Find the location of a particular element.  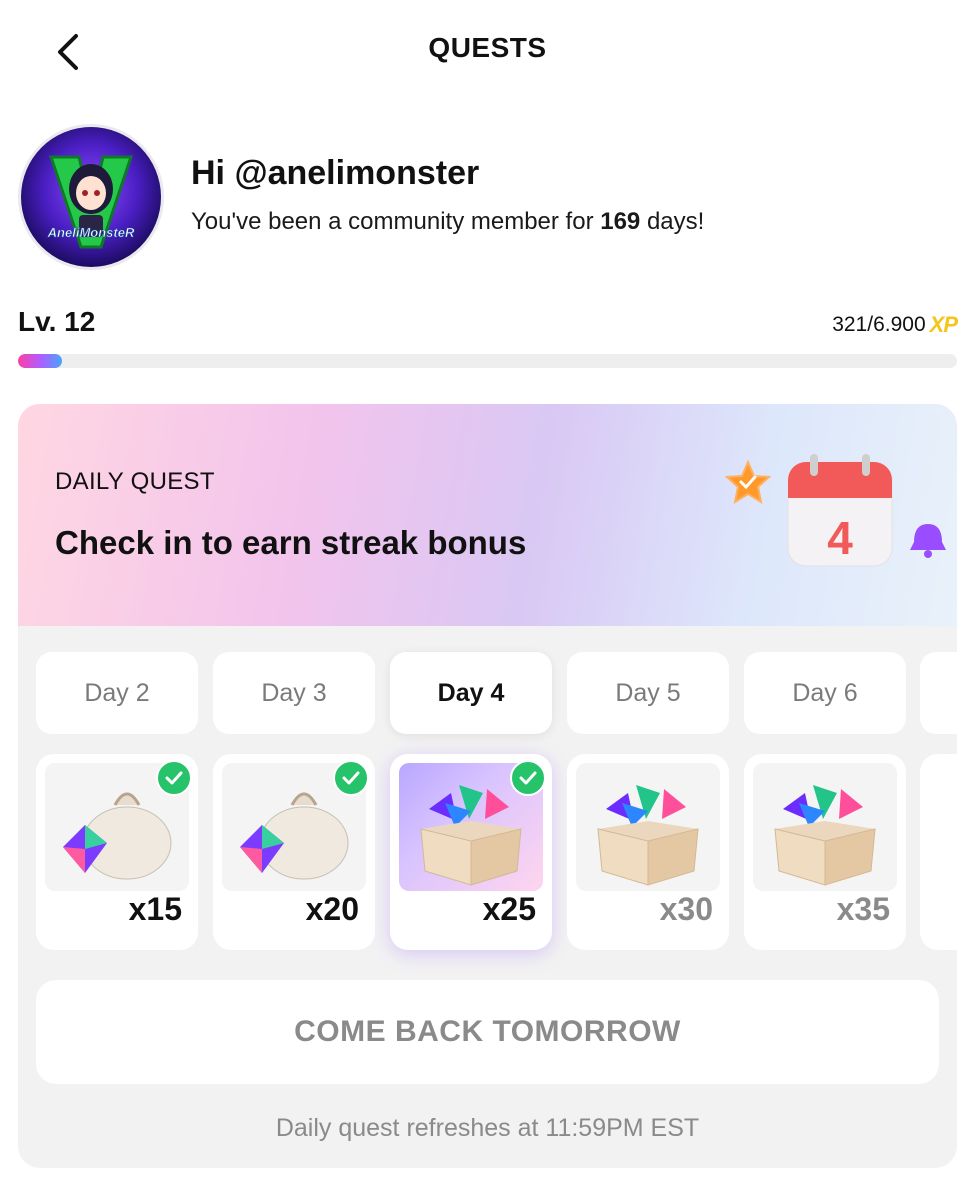

refresh-note: Daily quest refreshes at 11:59PM EST is located at coordinates (487, 1128).